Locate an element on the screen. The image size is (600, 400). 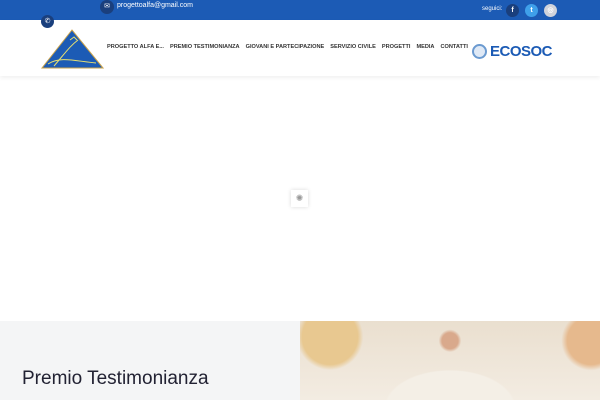
nav-giovani-partecipazione: GIOVANI E PARTECIPAZIONE is located at coordinates (285, 47).